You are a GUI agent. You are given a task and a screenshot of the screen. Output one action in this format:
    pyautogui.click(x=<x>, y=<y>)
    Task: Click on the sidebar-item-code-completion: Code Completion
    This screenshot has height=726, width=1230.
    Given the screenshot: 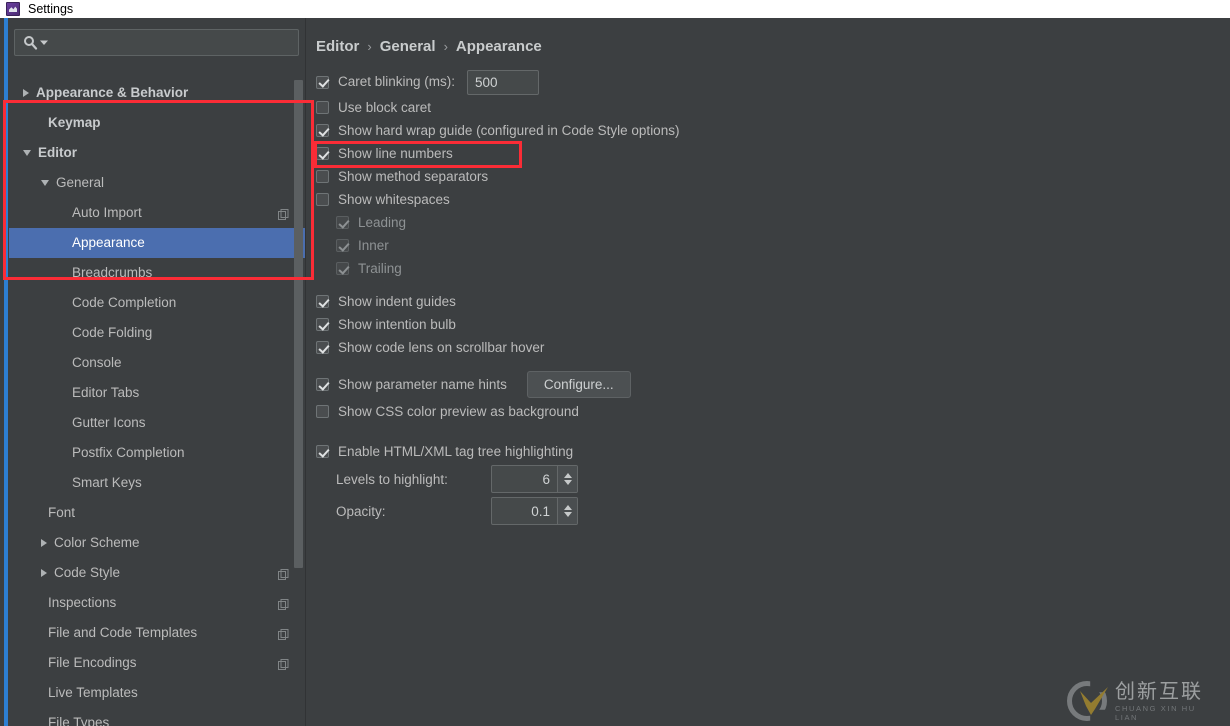 What is the action you would take?
    pyautogui.click(x=157, y=303)
    